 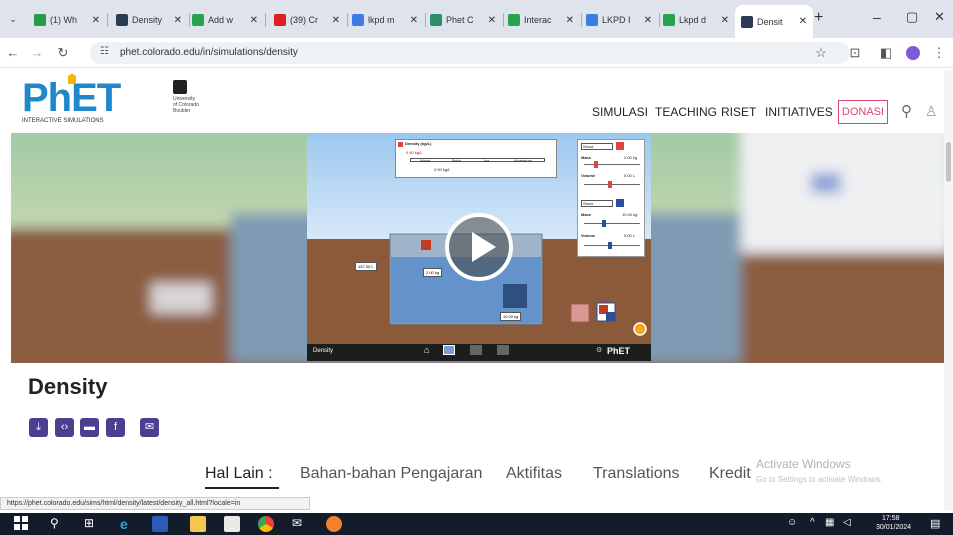 I want to click on sim-settings-gear-icon: ⚙, so click(x=599, y=350).